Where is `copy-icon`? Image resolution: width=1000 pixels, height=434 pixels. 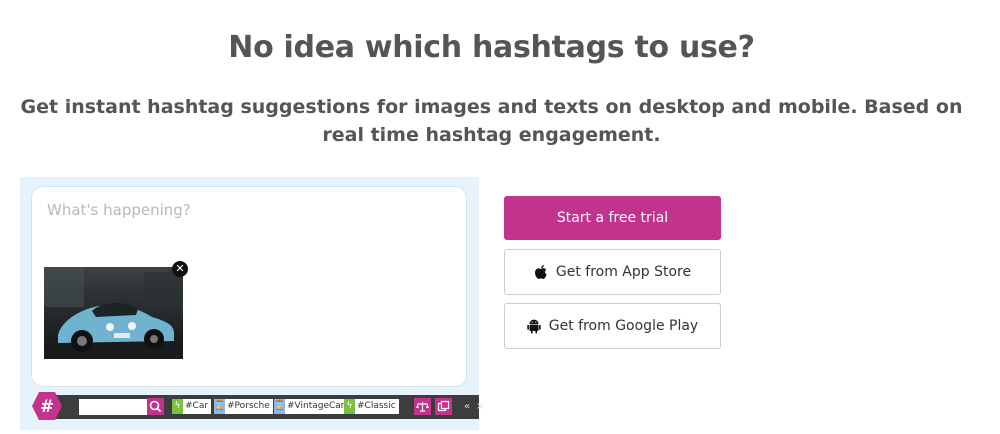 copy-icon is located at coordinates (443, 406).